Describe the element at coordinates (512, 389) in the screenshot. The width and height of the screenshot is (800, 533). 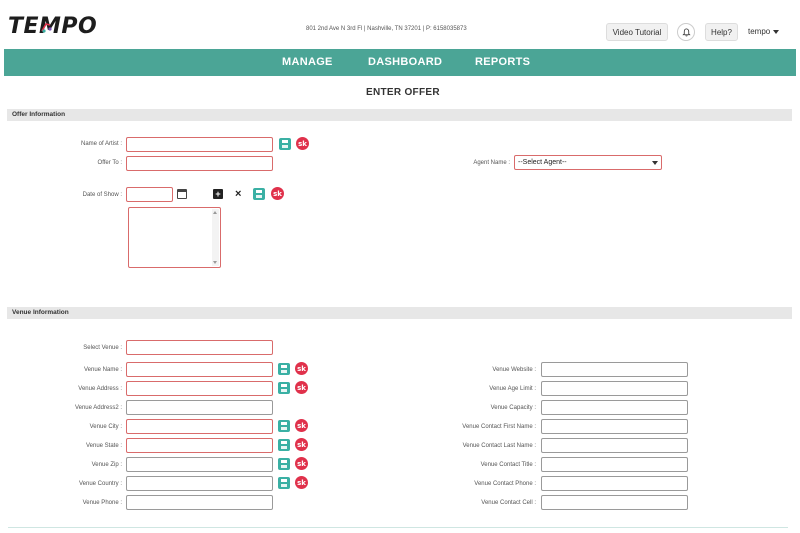
I see `venue-age-limit-label: Venue Age Limit :` at that location.